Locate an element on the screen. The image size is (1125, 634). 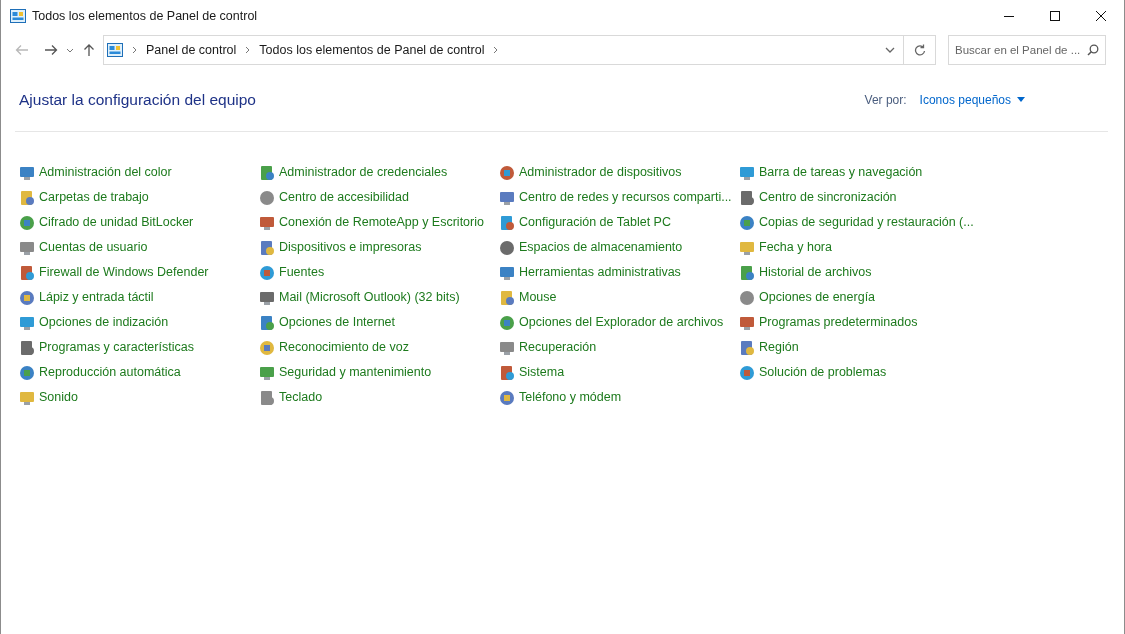
applet-link: Conexión de RemoteApp y Escritorio is located at coordinates (381, 222).